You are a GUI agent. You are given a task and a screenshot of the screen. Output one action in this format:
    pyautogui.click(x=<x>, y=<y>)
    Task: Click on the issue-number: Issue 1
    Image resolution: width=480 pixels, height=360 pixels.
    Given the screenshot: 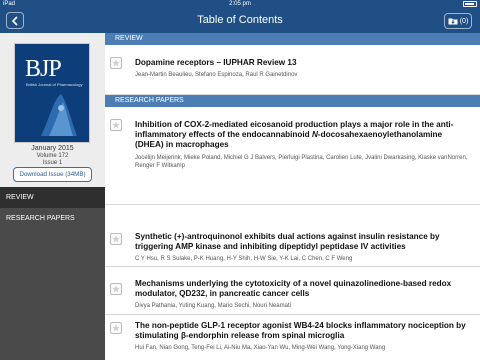 What is the action you would take?
    pyautogui.click(x=52, y=163)
    